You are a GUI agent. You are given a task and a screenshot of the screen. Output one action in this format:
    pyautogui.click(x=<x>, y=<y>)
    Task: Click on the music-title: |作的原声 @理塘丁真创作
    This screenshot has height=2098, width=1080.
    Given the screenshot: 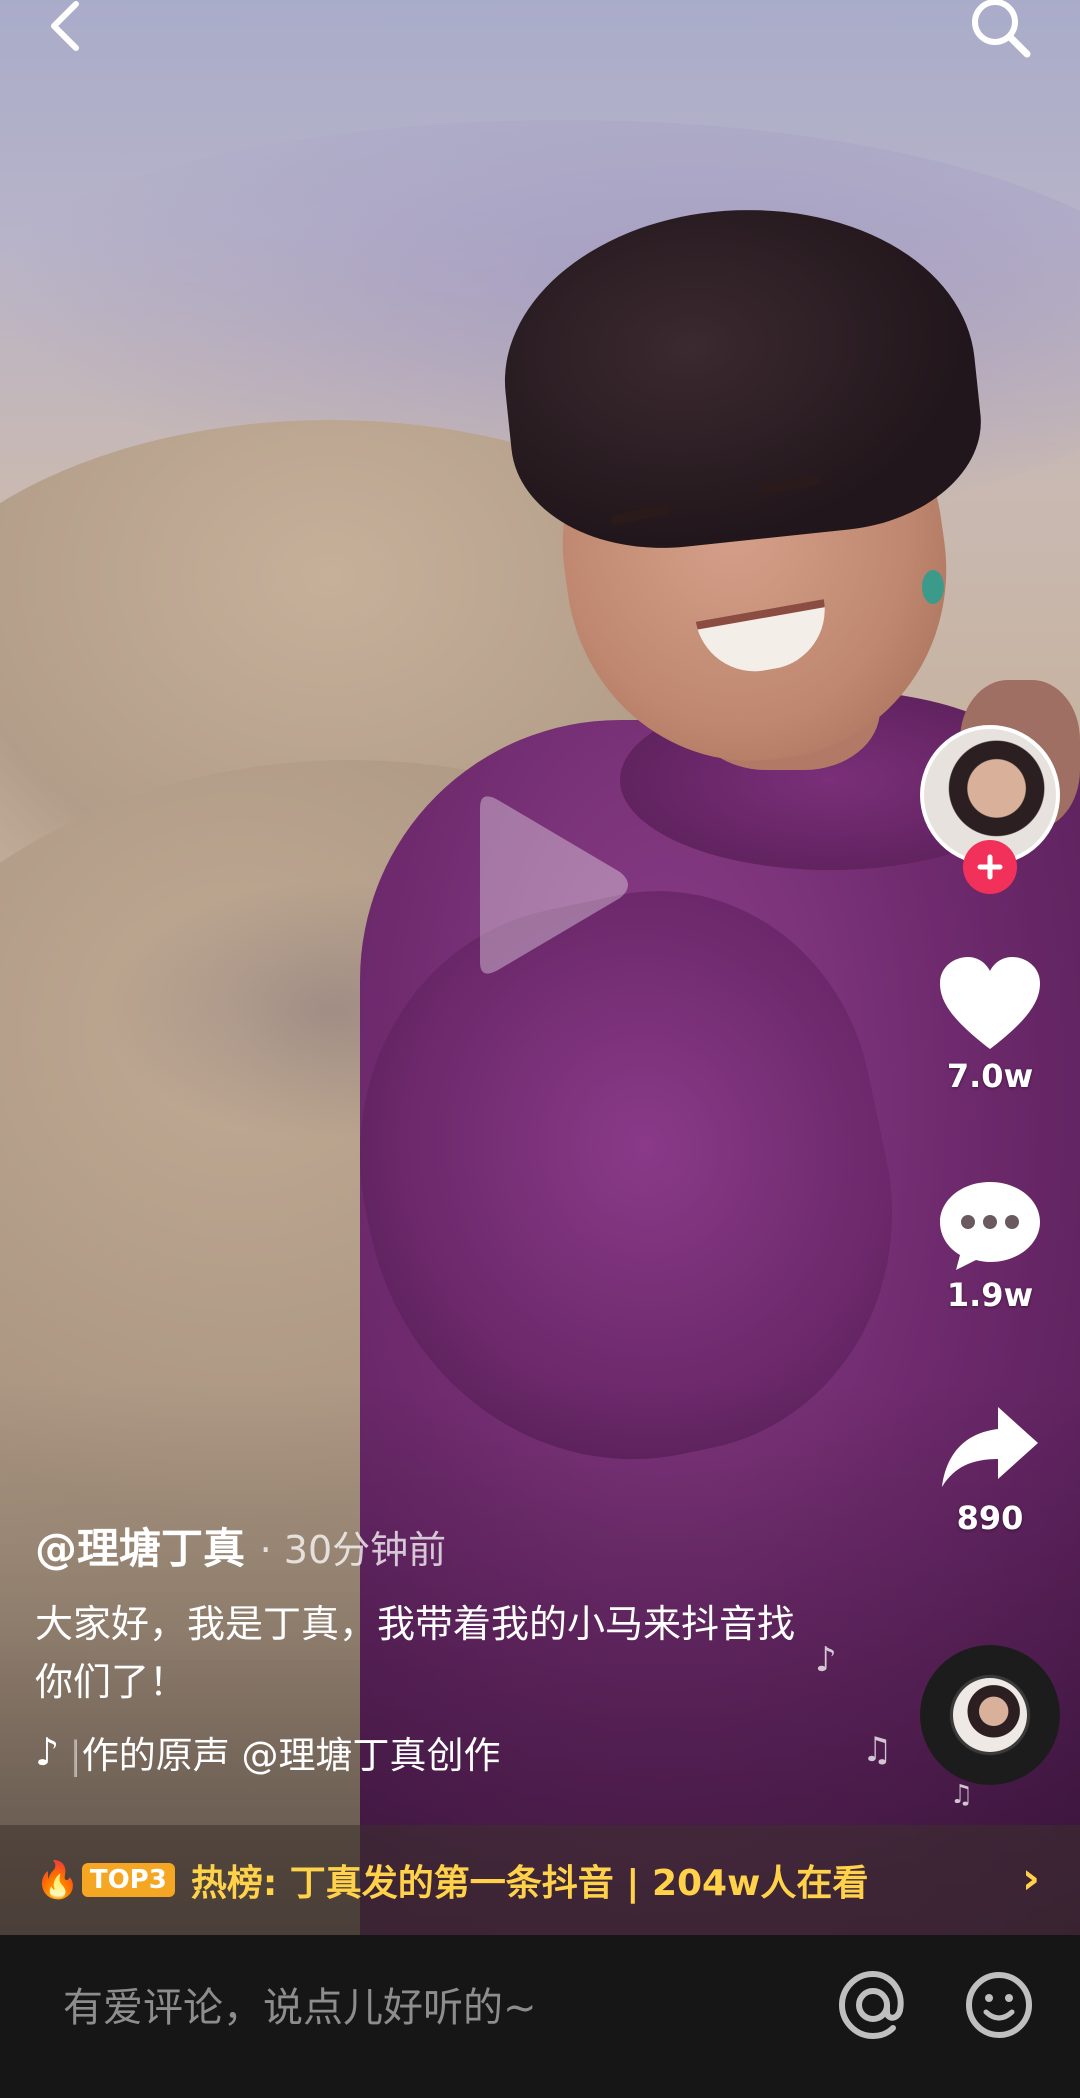 What is the action you would take?
    pyautogui.click(x=285, y=1755)
    